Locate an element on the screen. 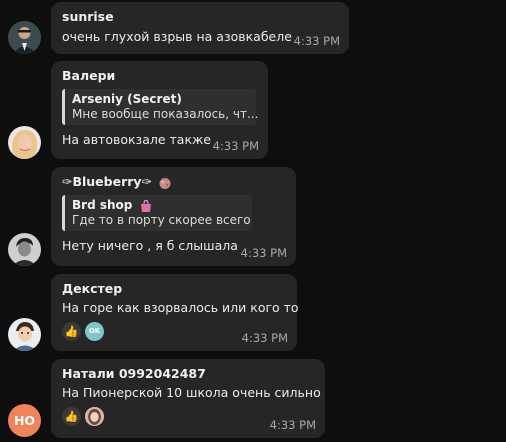 This screenshot has width=506, height=442. reply-quote: Brd shop Где то в порту скорее всего is located at coordinates (157, 213).